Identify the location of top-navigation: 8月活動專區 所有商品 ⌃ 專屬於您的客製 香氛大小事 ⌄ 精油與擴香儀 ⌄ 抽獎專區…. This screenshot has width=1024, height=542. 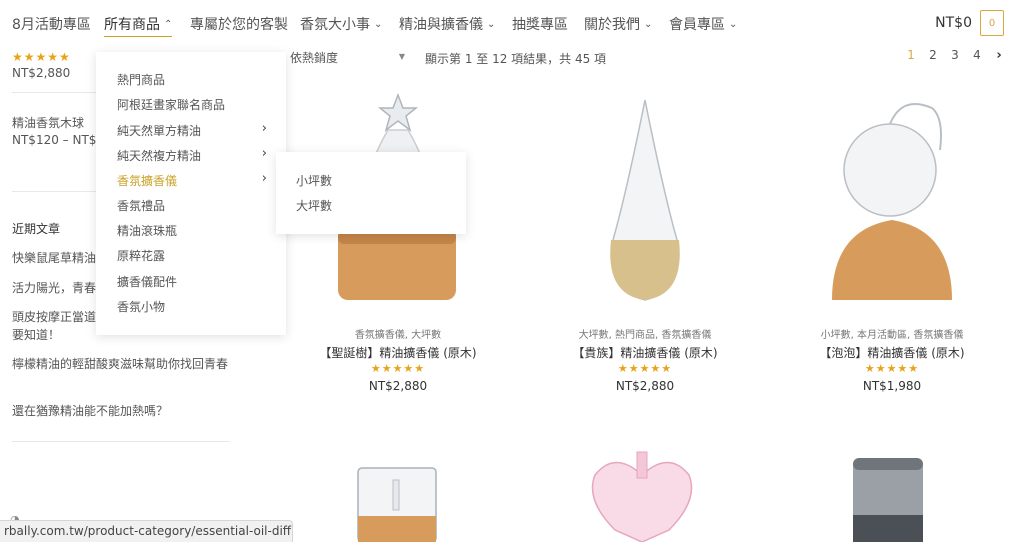
(512, 24).